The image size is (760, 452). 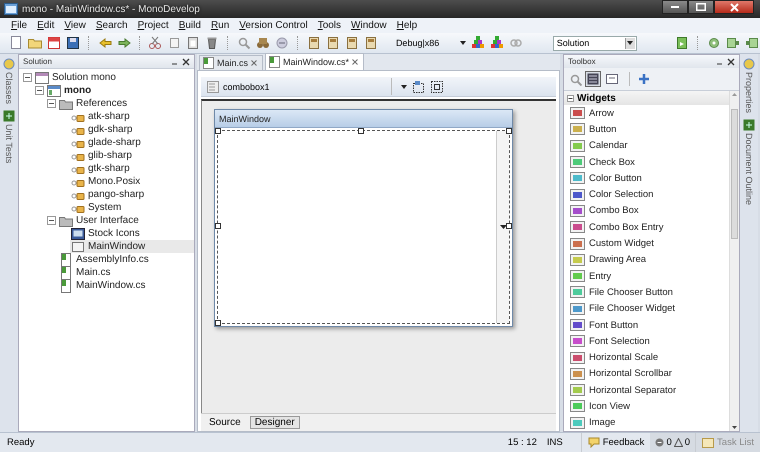 I want to click on view-tab: Designer, so click(x=275, y=422).